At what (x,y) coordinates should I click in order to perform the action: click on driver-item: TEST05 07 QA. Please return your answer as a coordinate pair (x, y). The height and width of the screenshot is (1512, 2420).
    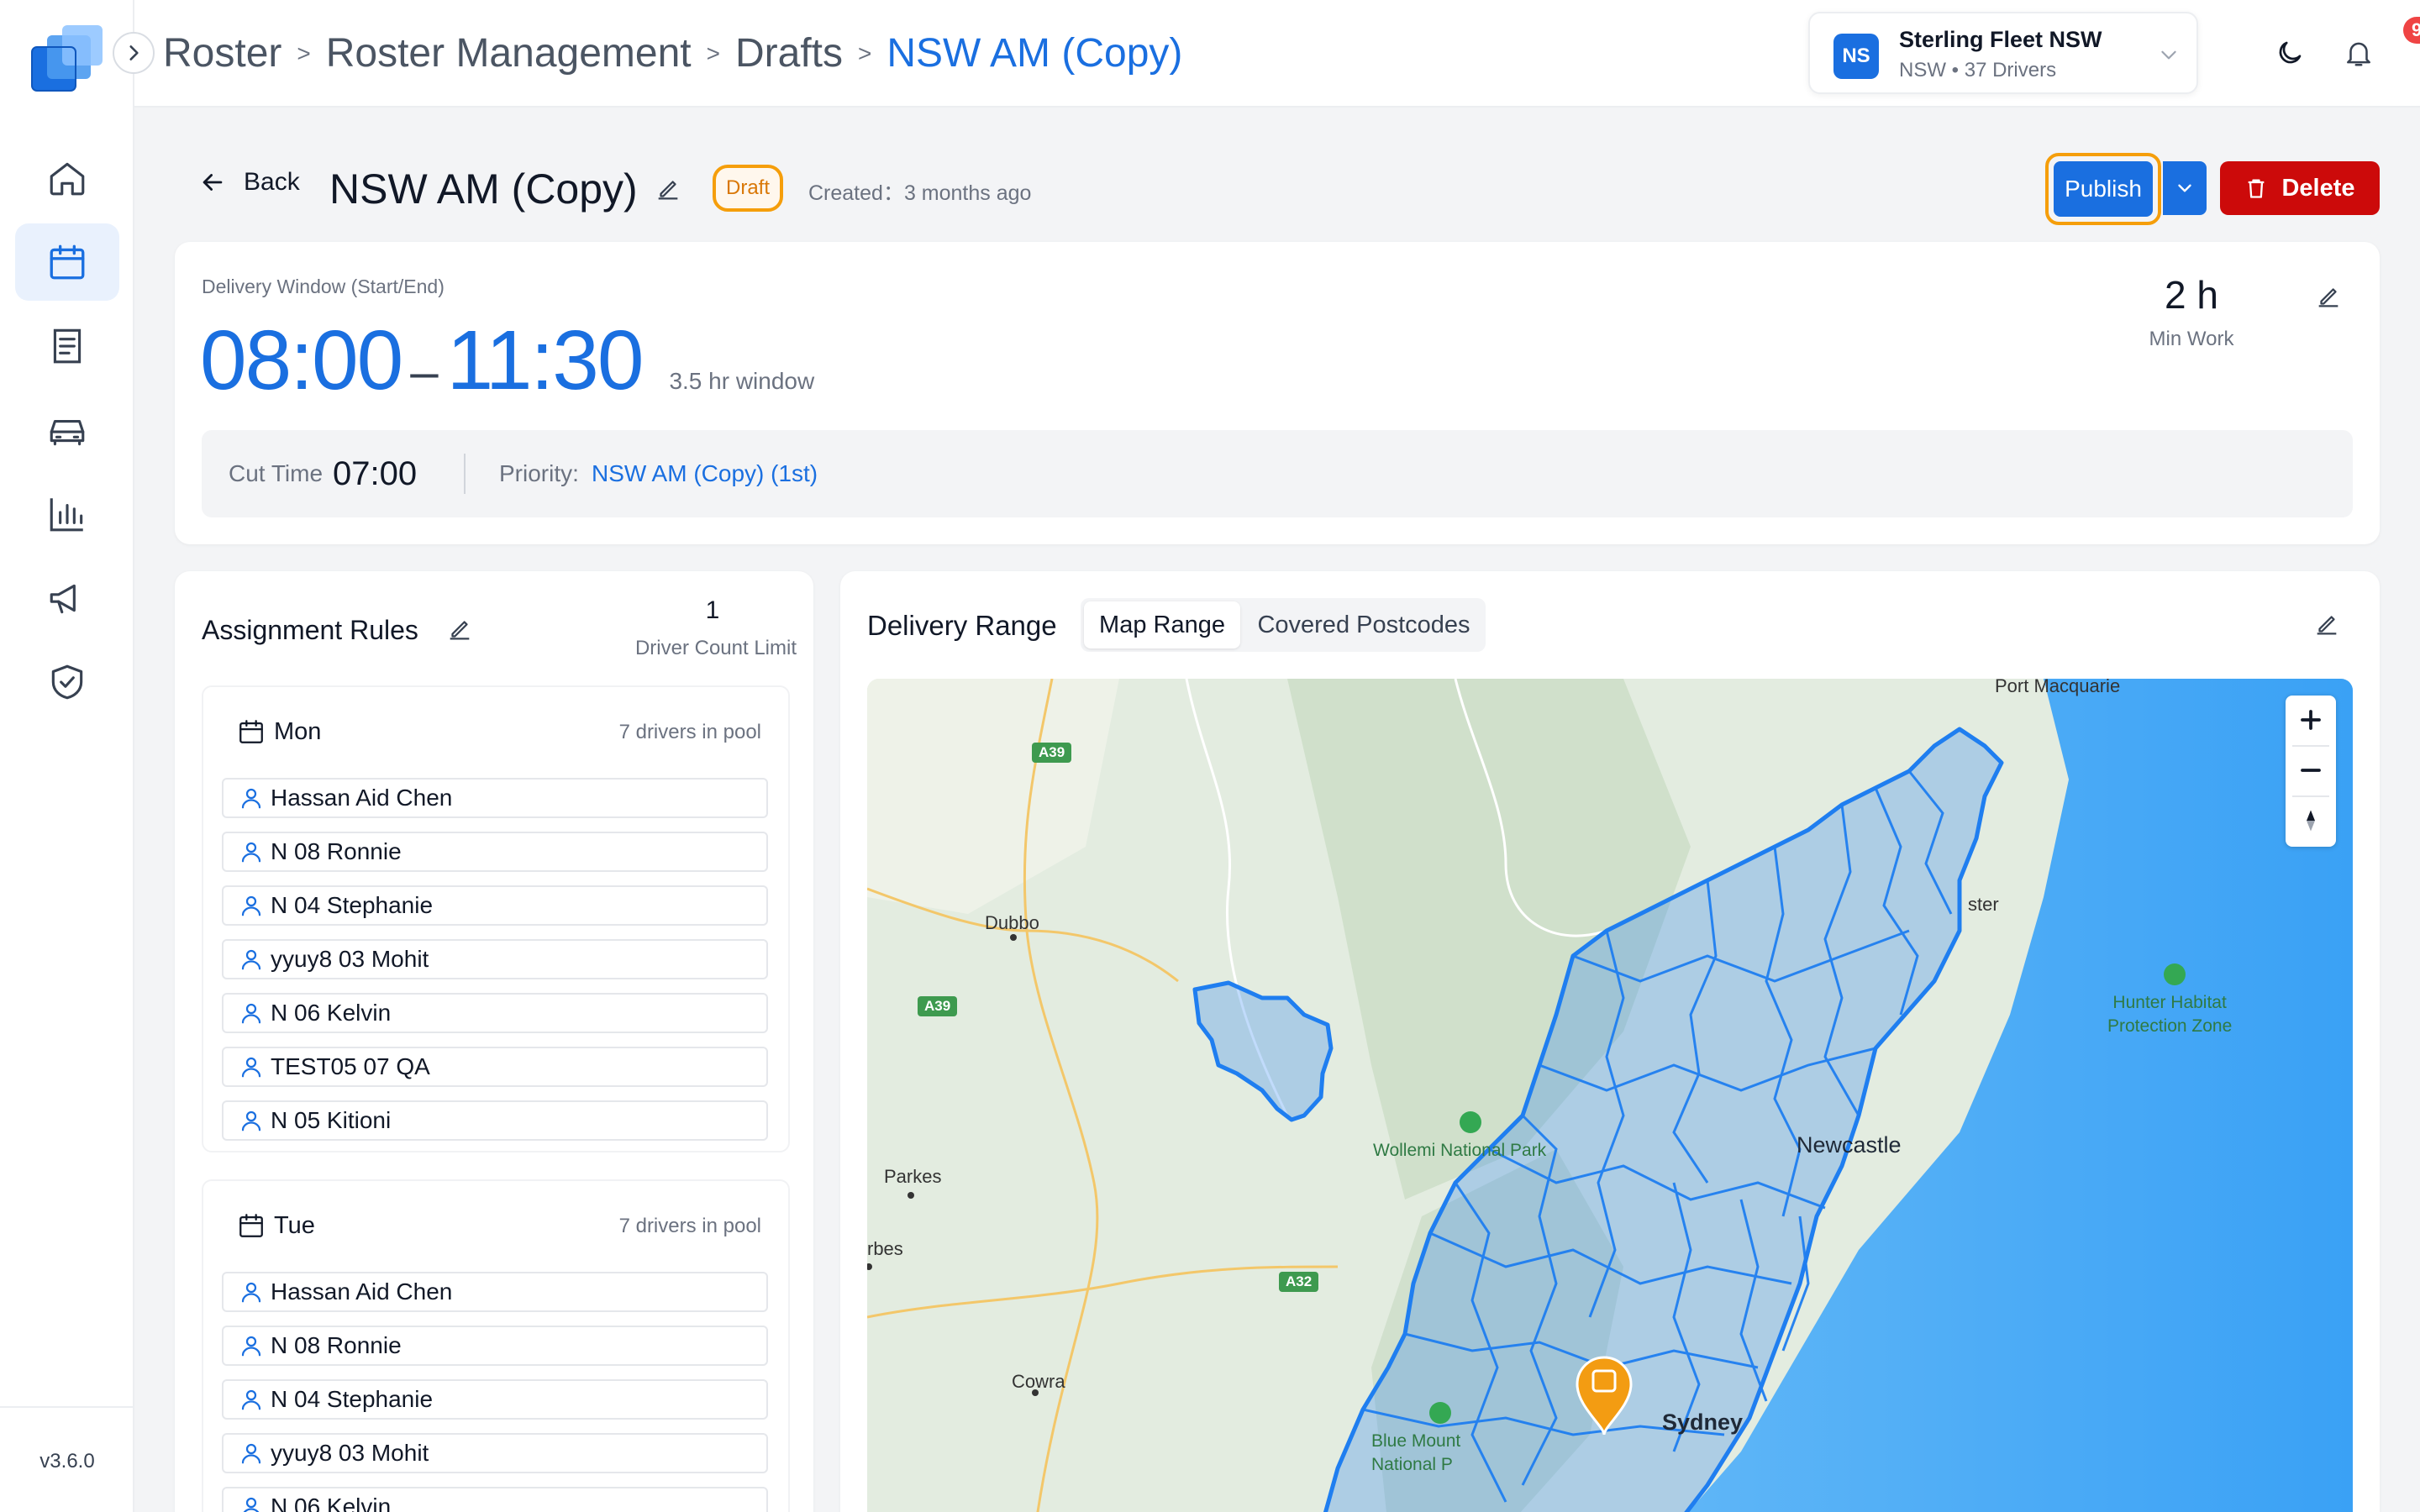
    Looking at the image, I should click on (495, 1067).